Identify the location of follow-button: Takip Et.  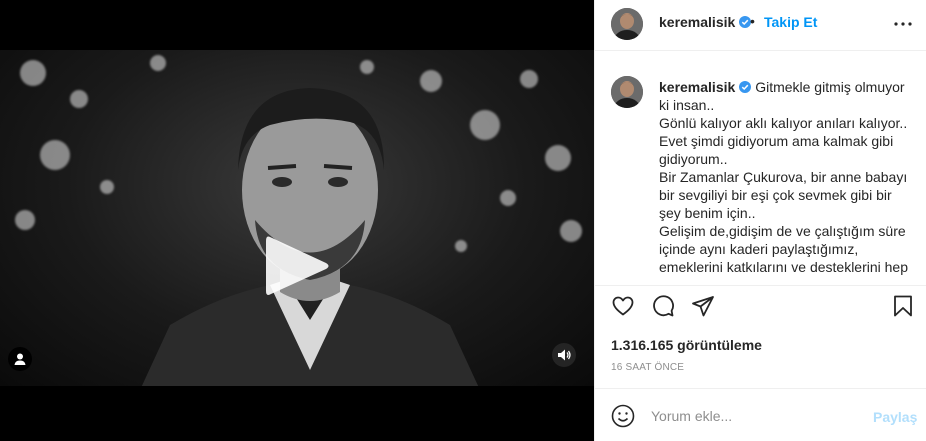
(790, 22).